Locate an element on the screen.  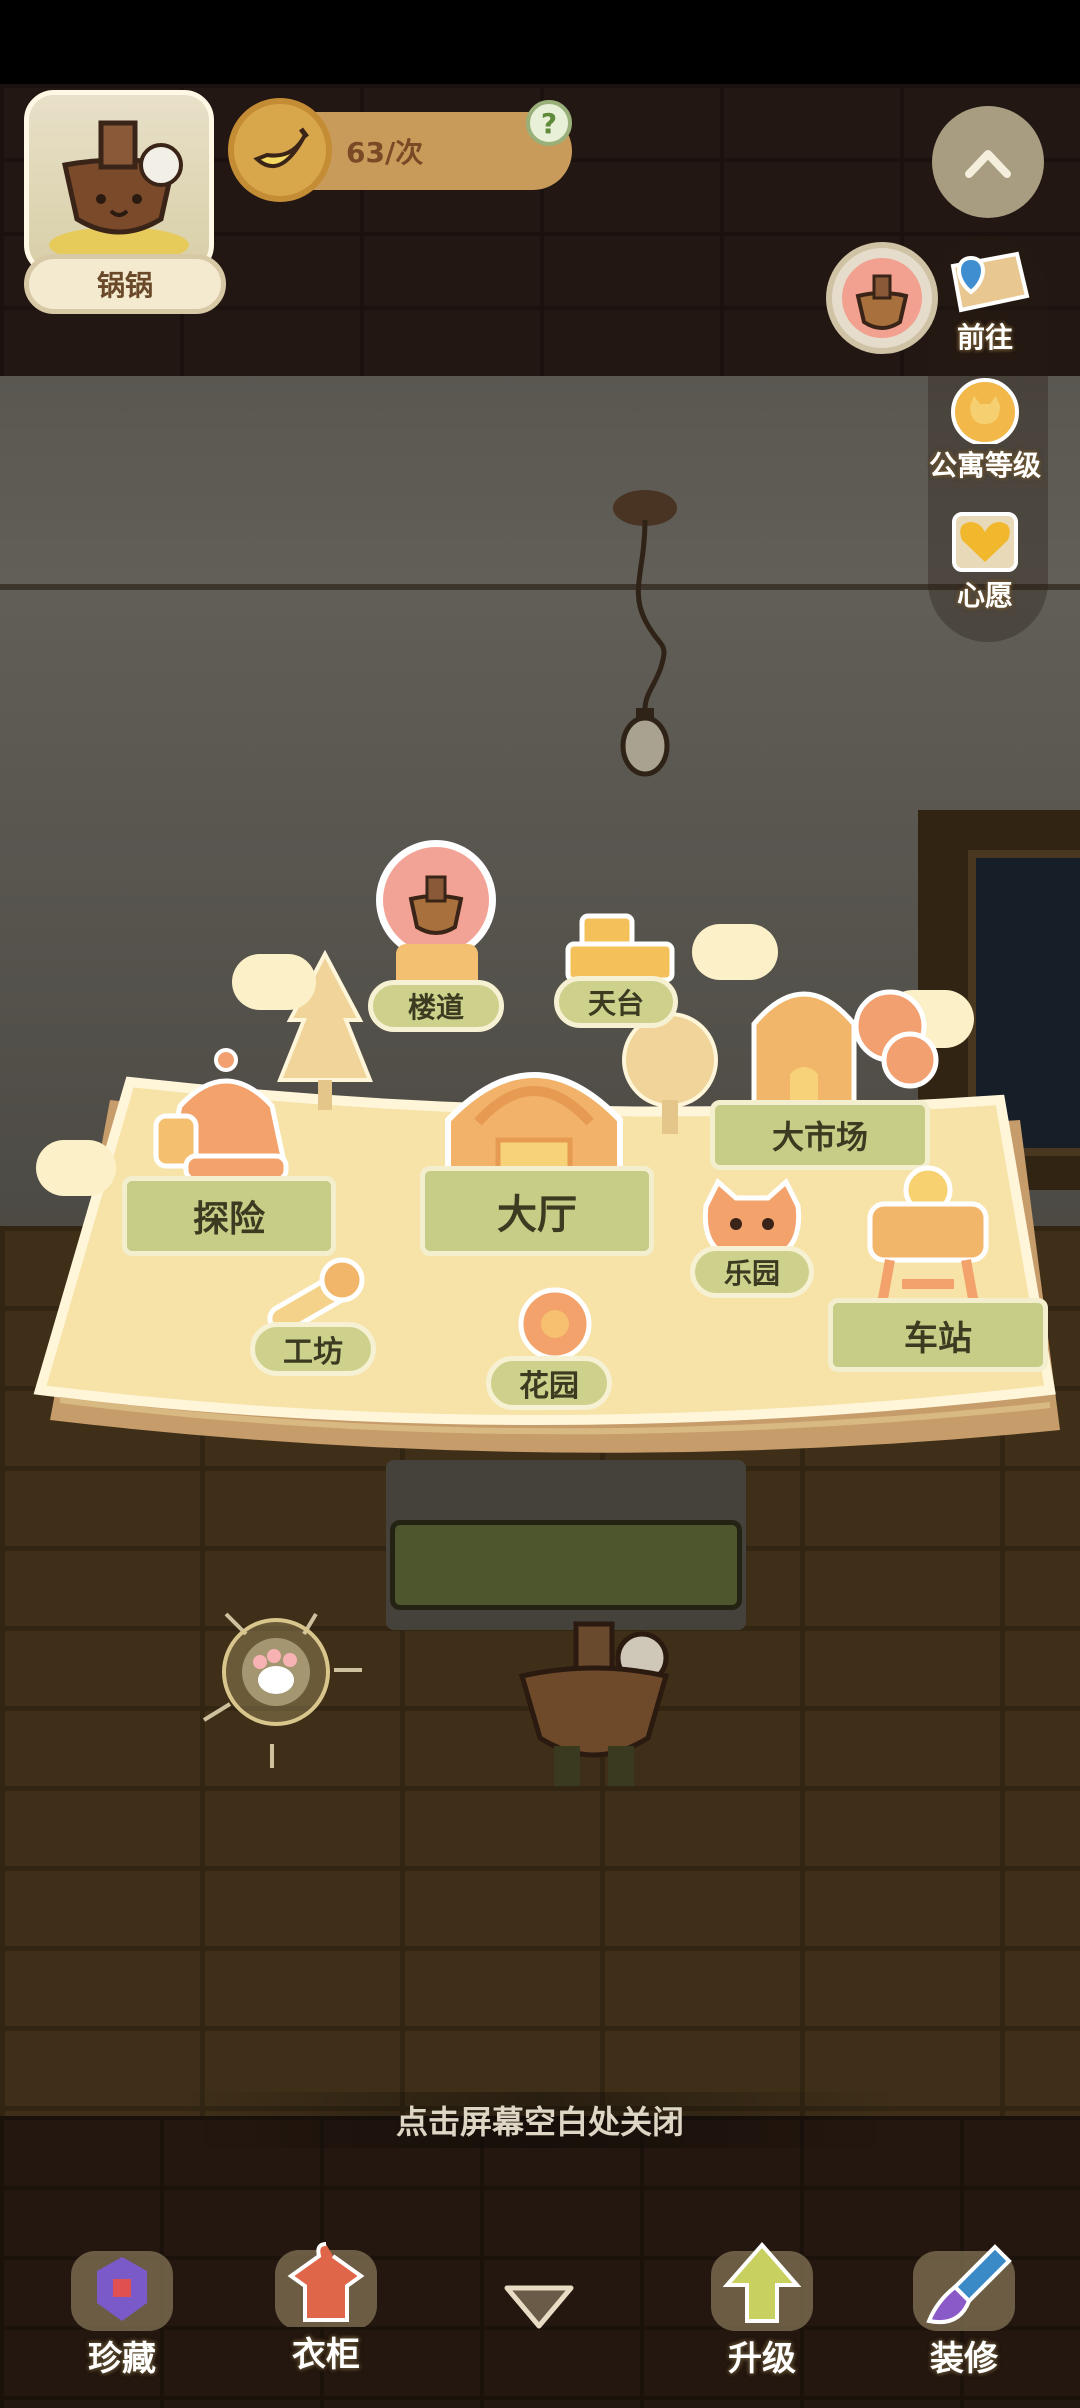
location-explore: 探险 is located at coordinates (229, 1216).